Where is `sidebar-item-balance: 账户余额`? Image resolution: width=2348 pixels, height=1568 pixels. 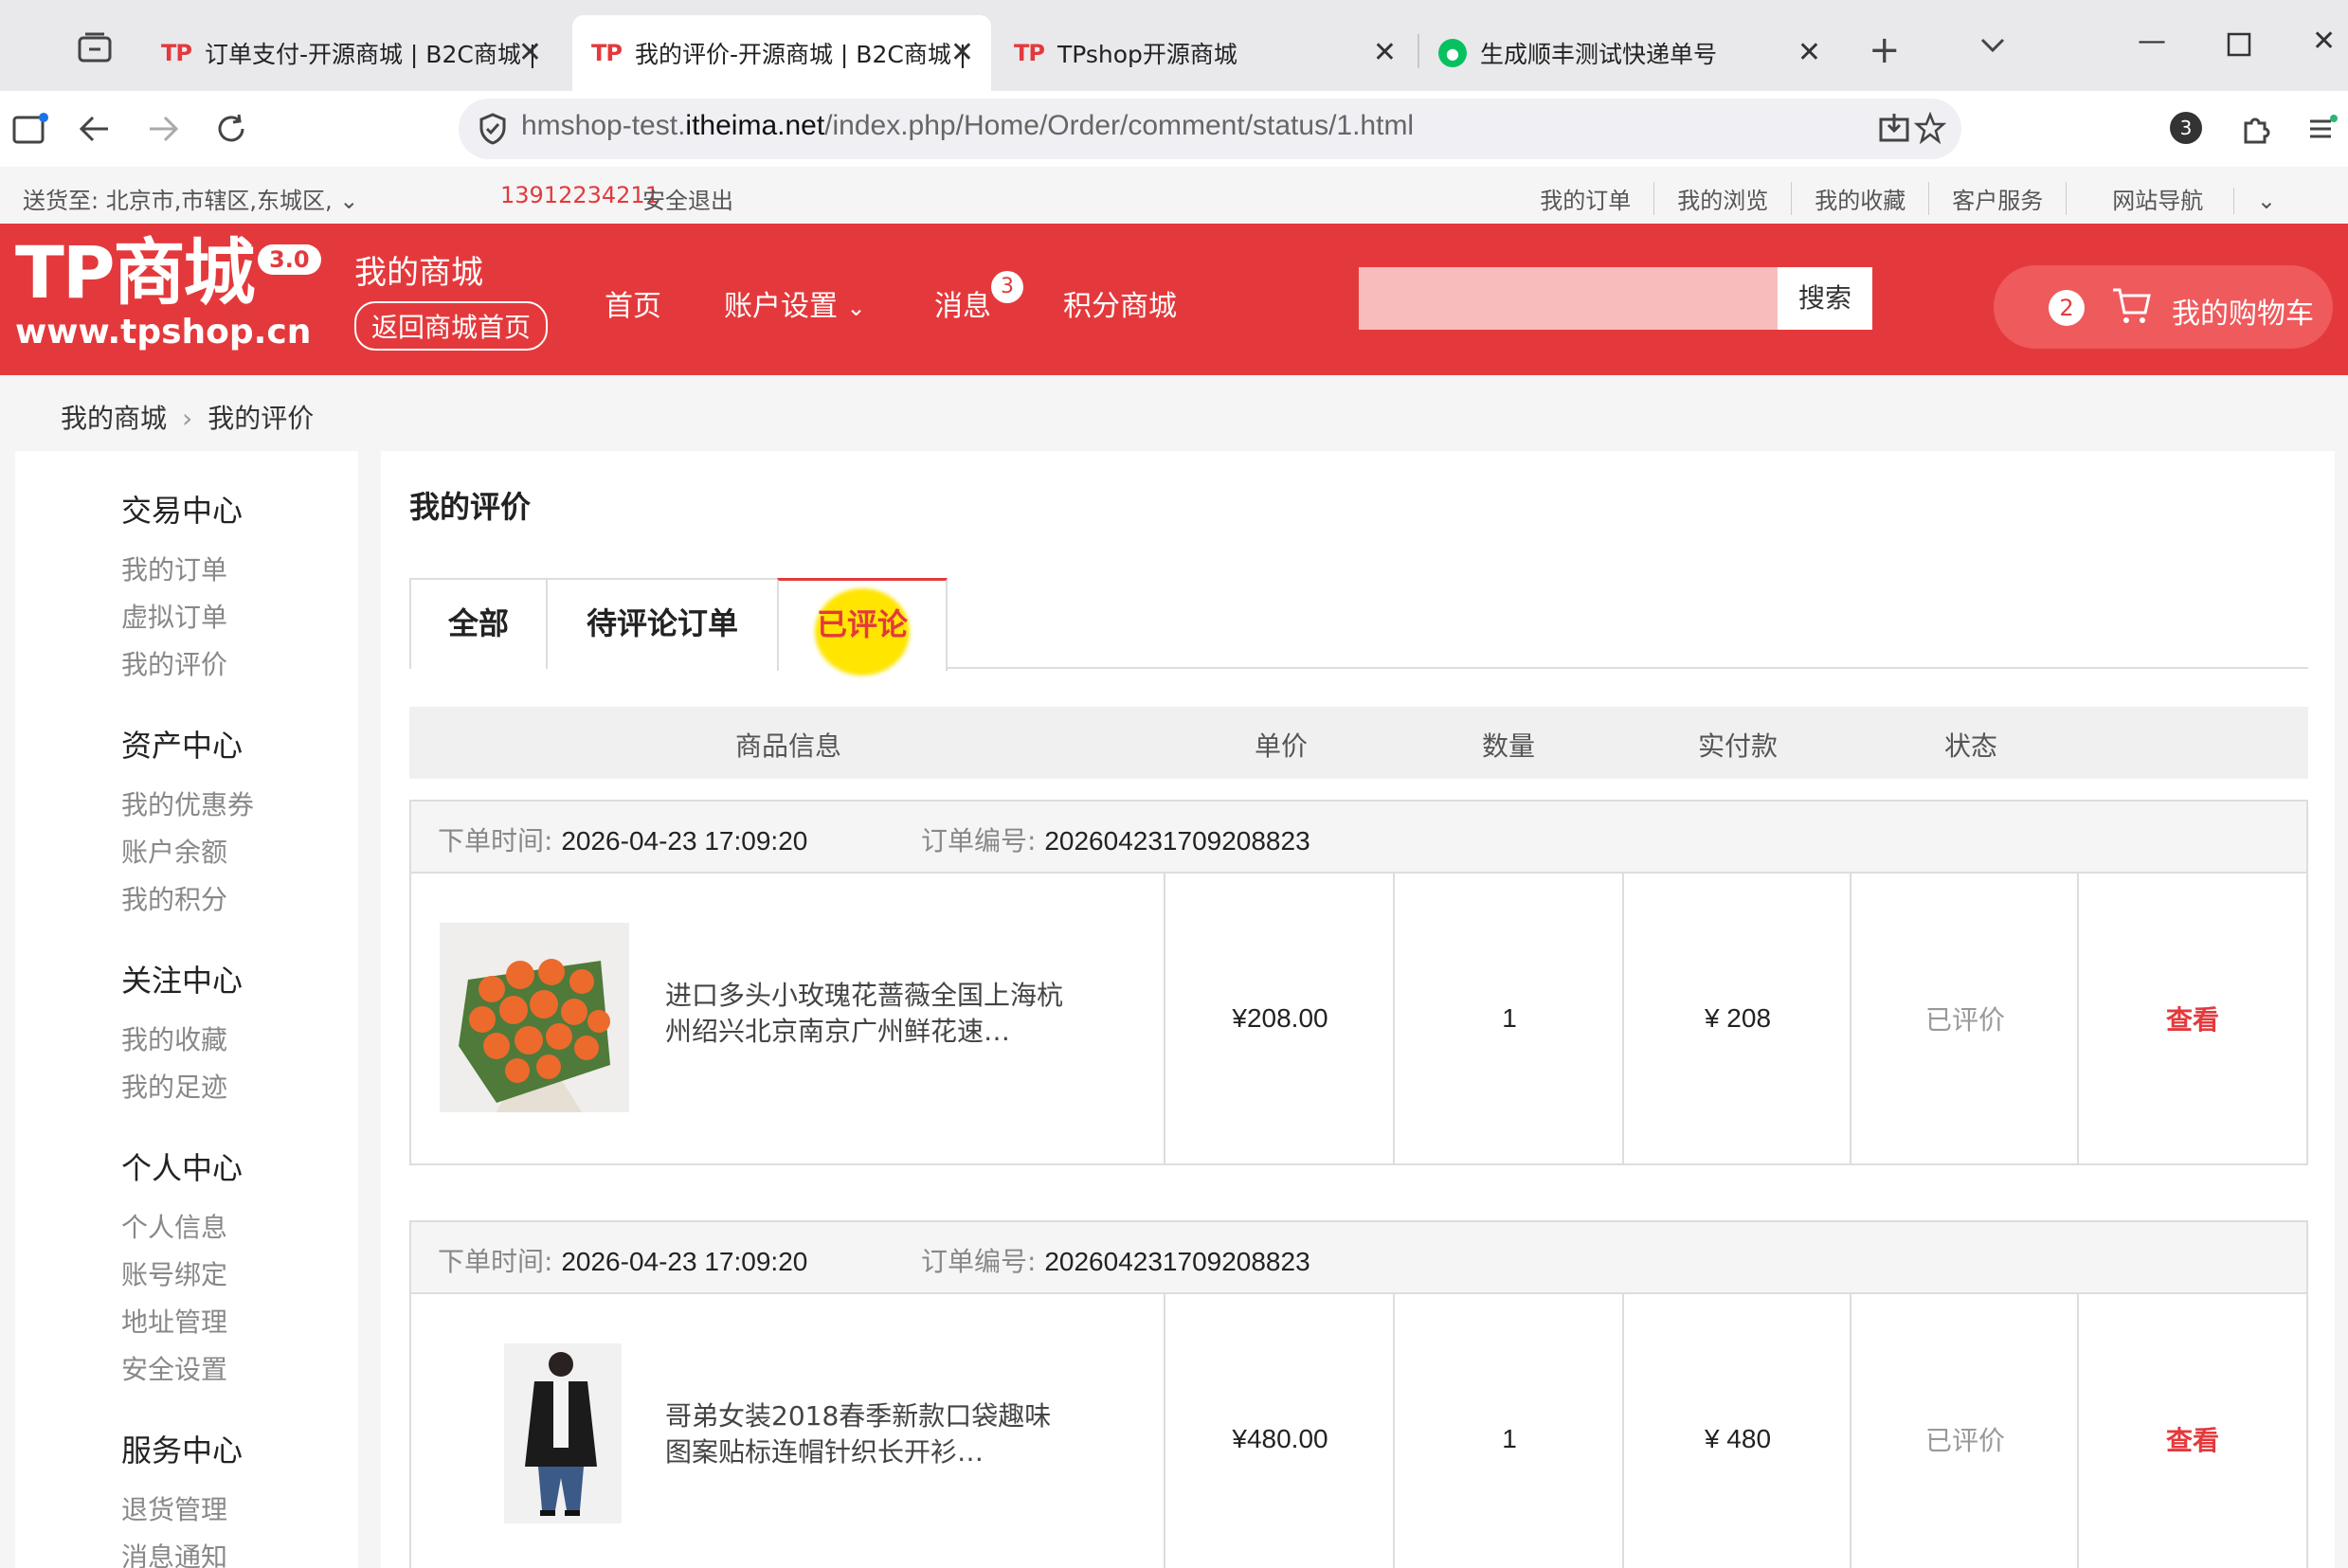 sidebar-item-balance: 账户余额 is located at coordinates (174, 851).